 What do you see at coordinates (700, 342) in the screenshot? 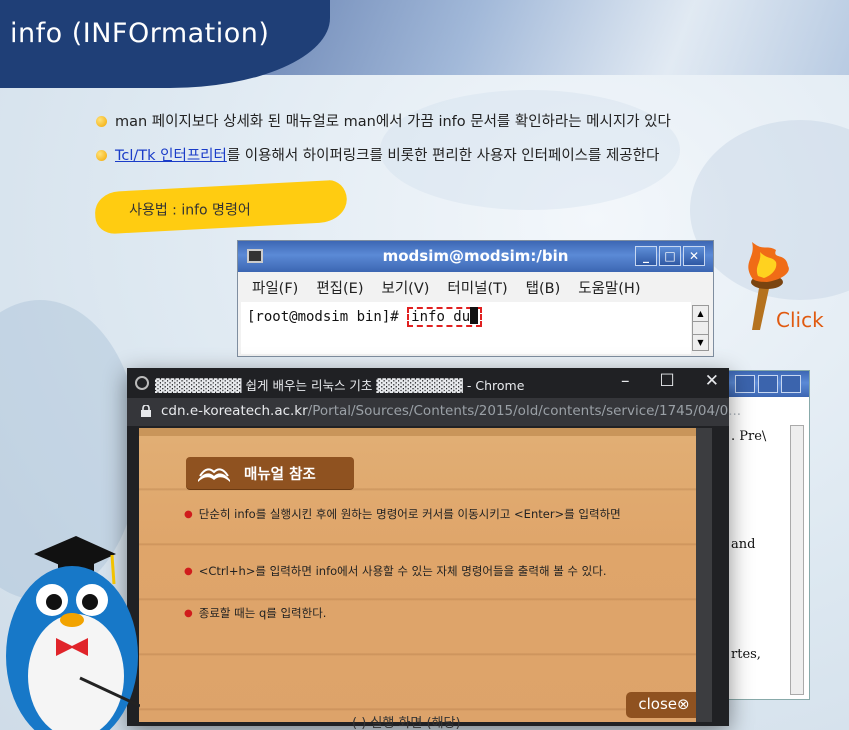
I see `scroll-down-icon: ▼` at bounding box center [700, 342].